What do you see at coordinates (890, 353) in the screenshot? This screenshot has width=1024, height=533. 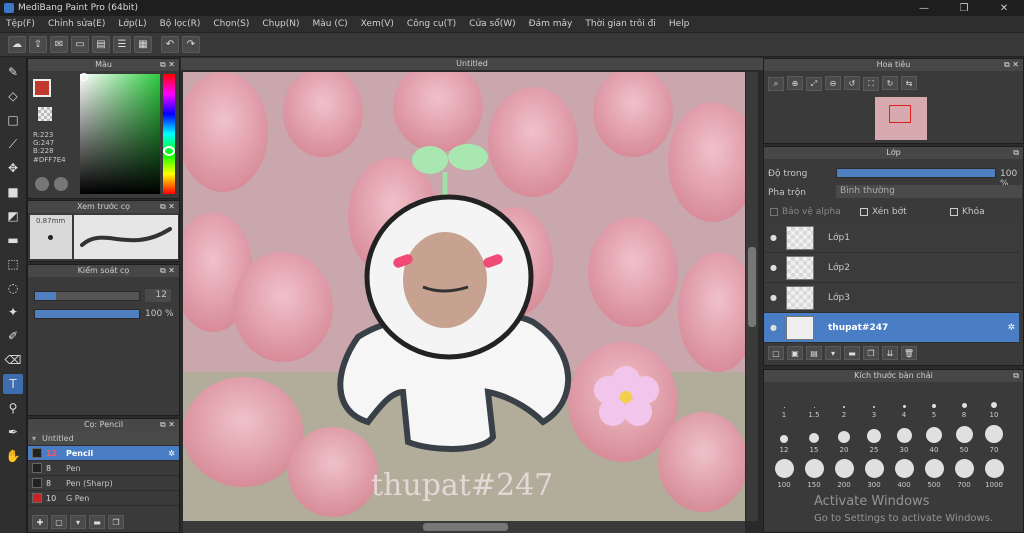 I see `merge-layer-icon: ⇊` at bounding box center [890, 353].